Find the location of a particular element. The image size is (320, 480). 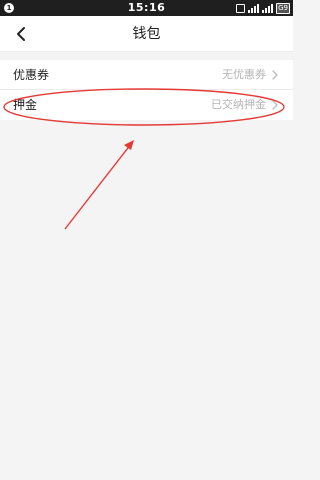

page-title: 钱包 is located at coordinates (146, 34).